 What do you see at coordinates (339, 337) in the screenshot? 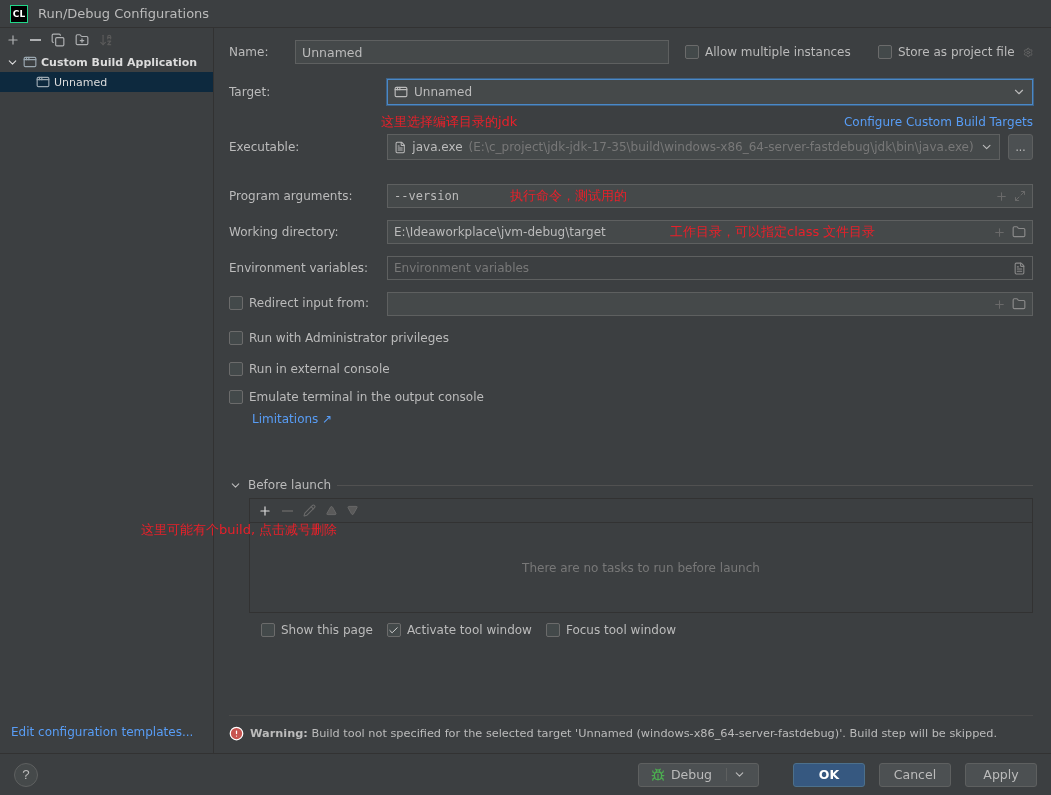
I see `checkbox: Run with Administrator privileges` at bounding box center [339, 337].